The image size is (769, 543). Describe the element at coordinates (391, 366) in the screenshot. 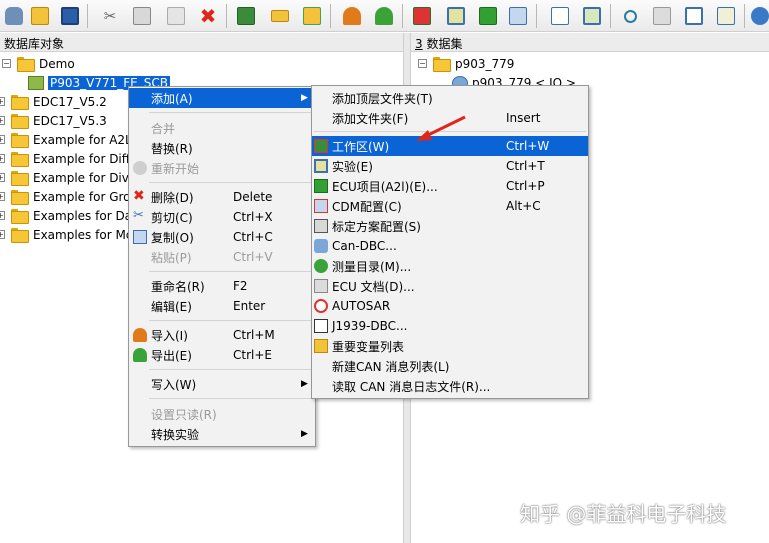

I see `menu-item-label: 新建CAN 消息列表(L)` at that location.